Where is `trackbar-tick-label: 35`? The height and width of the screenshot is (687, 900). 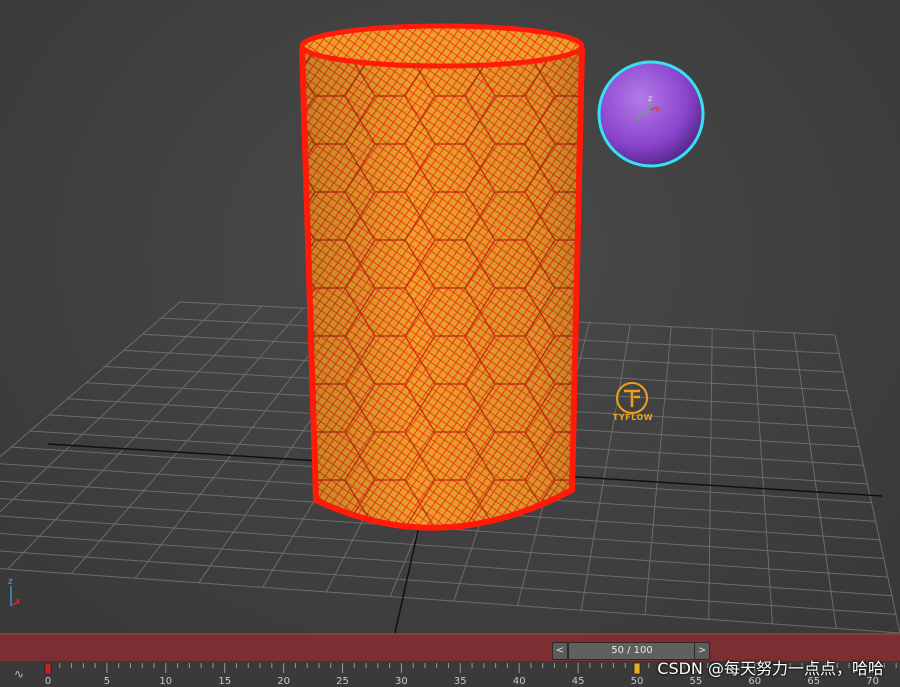
trackbar-tick-label: 35 is located at coordinates (460, 681).